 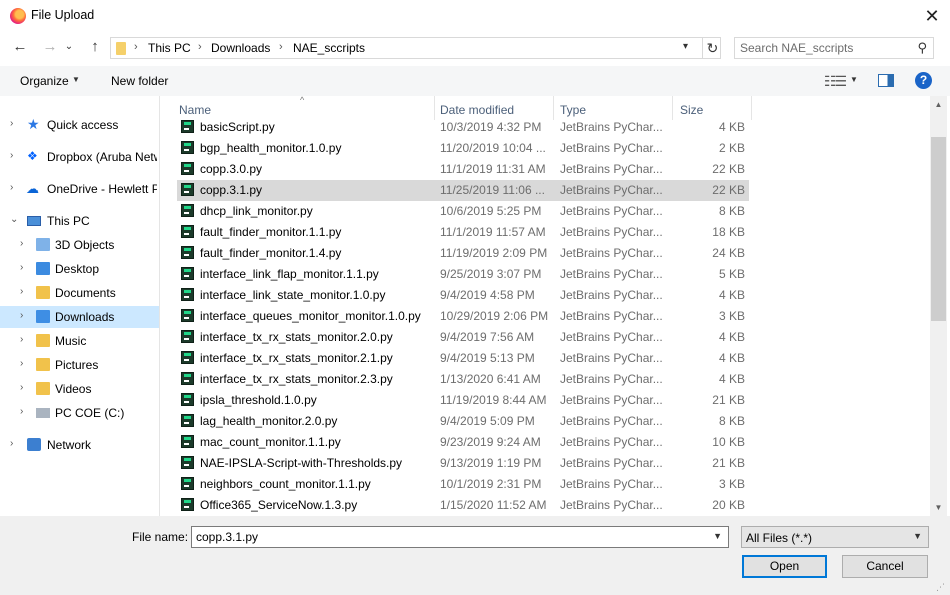 I want to click on file-name-combobox: ▼, so click(x=460, y=537).